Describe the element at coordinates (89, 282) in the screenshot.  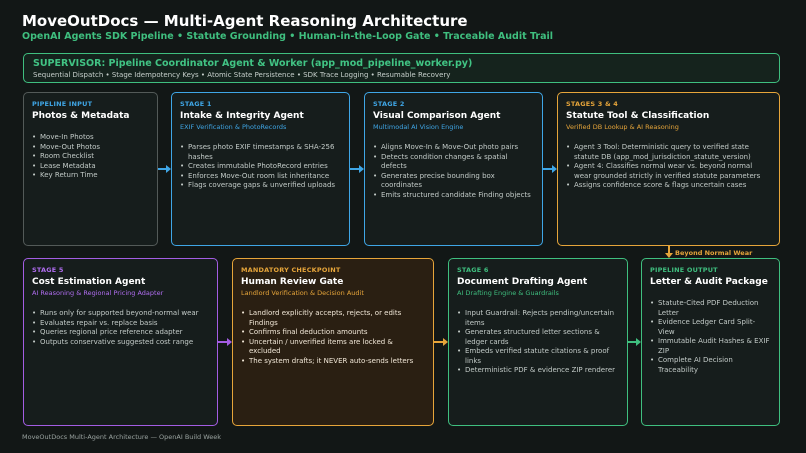
I see `box-title: Cost Estimation Agent` at that location.